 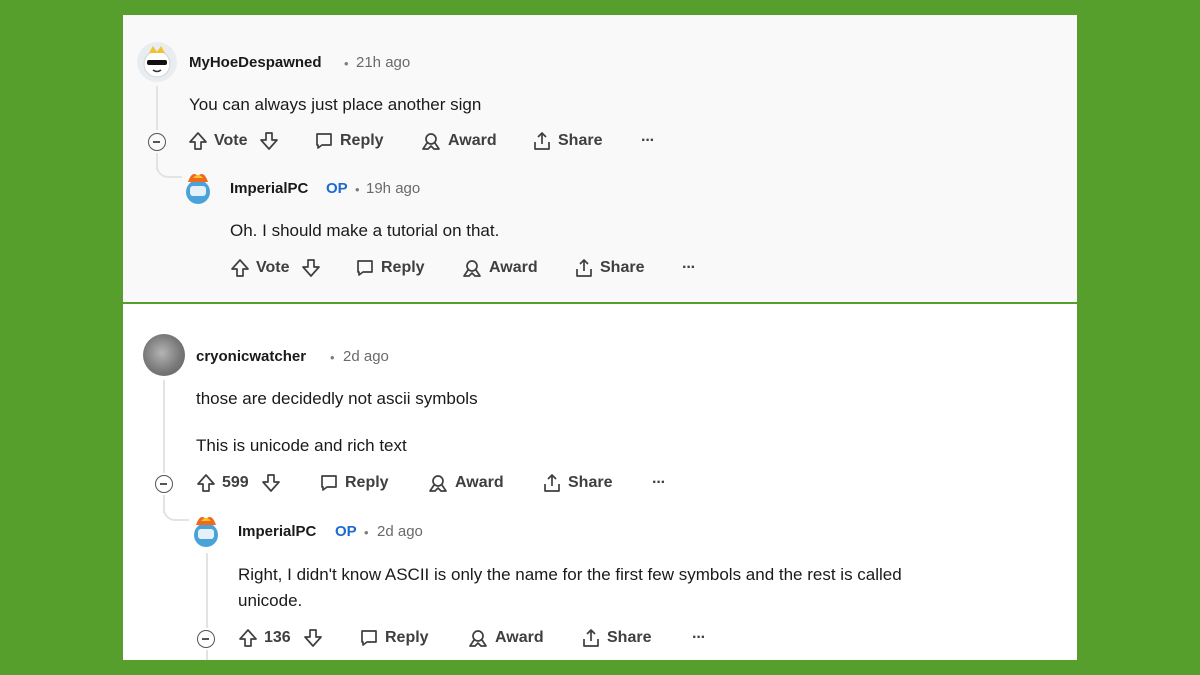 I want to click on comment-body-line: those are decidedly not ascii symbols, so click(x=337, y=398).